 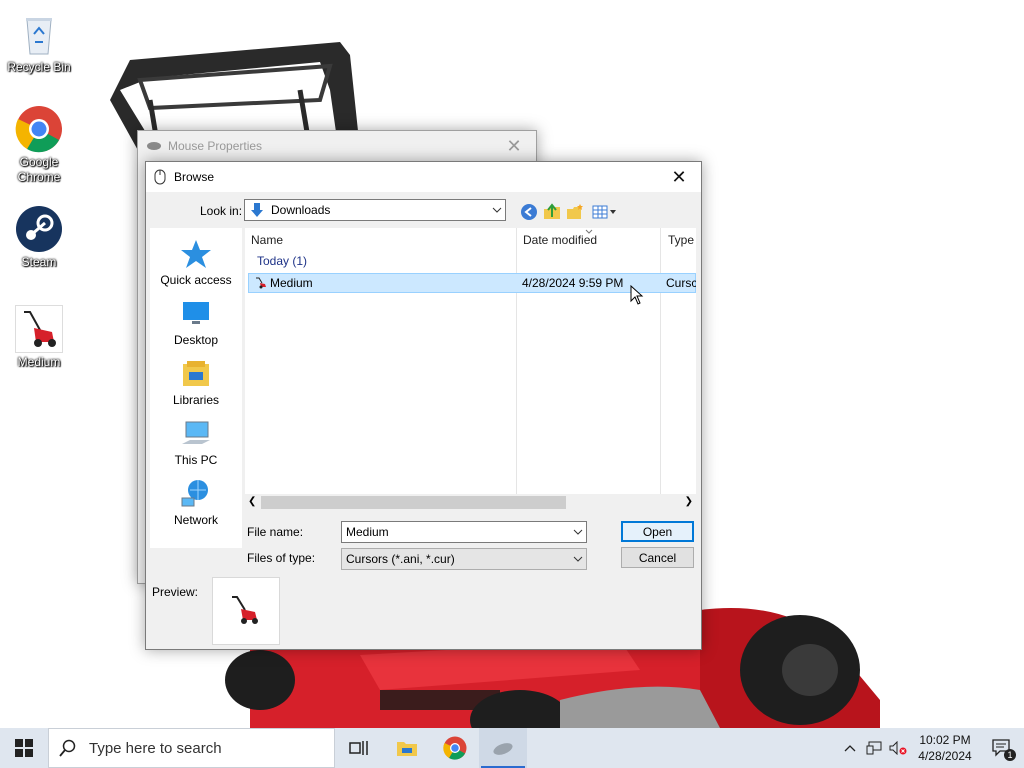 I want to click on file-row-selected: Medium 4/28/2024 9:59 PM Cursc, so click(x=472, y=283).